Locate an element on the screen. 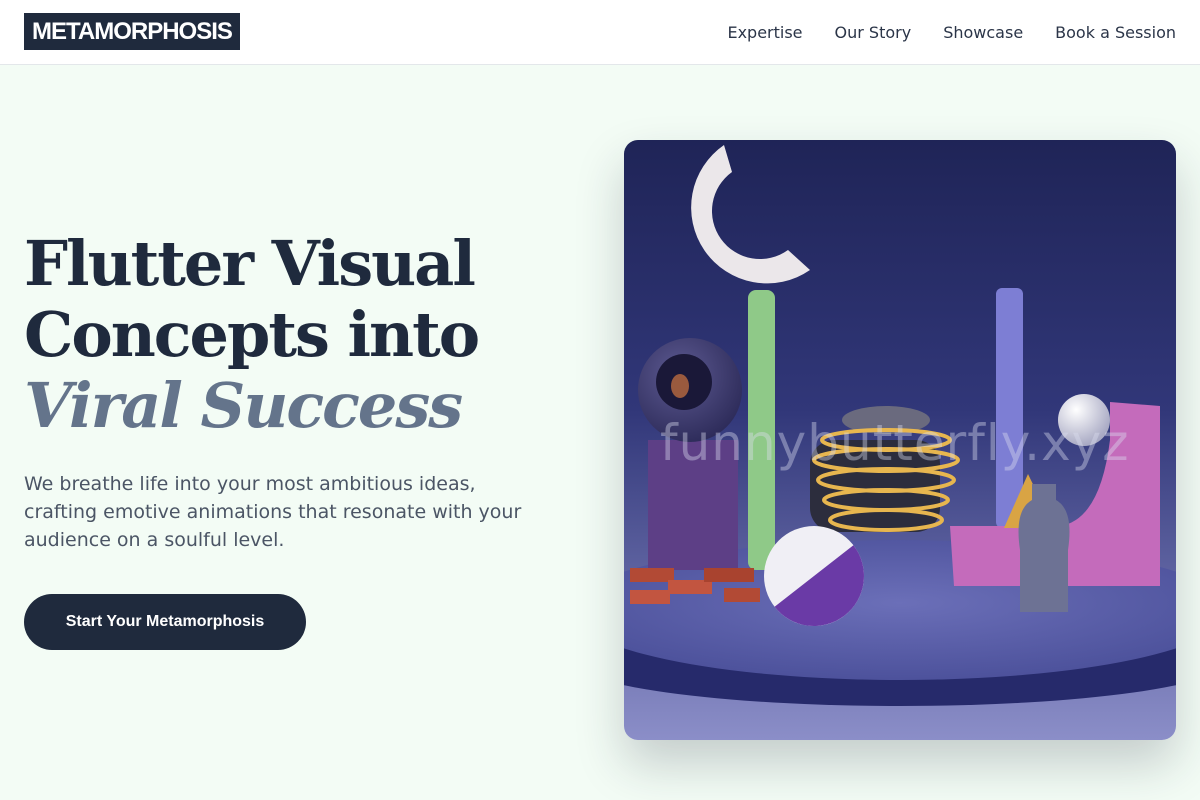 Image resolution: width=1200 pixels, height=800 pixels. hero-title-accent: Viral Success is located at coordinates (243, 405).